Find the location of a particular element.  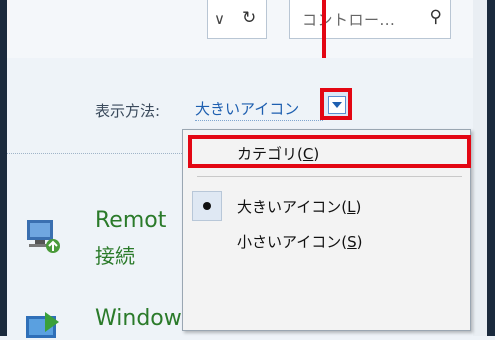

menu-item-large-icons-accel: L is located at coordinates (351, 207).